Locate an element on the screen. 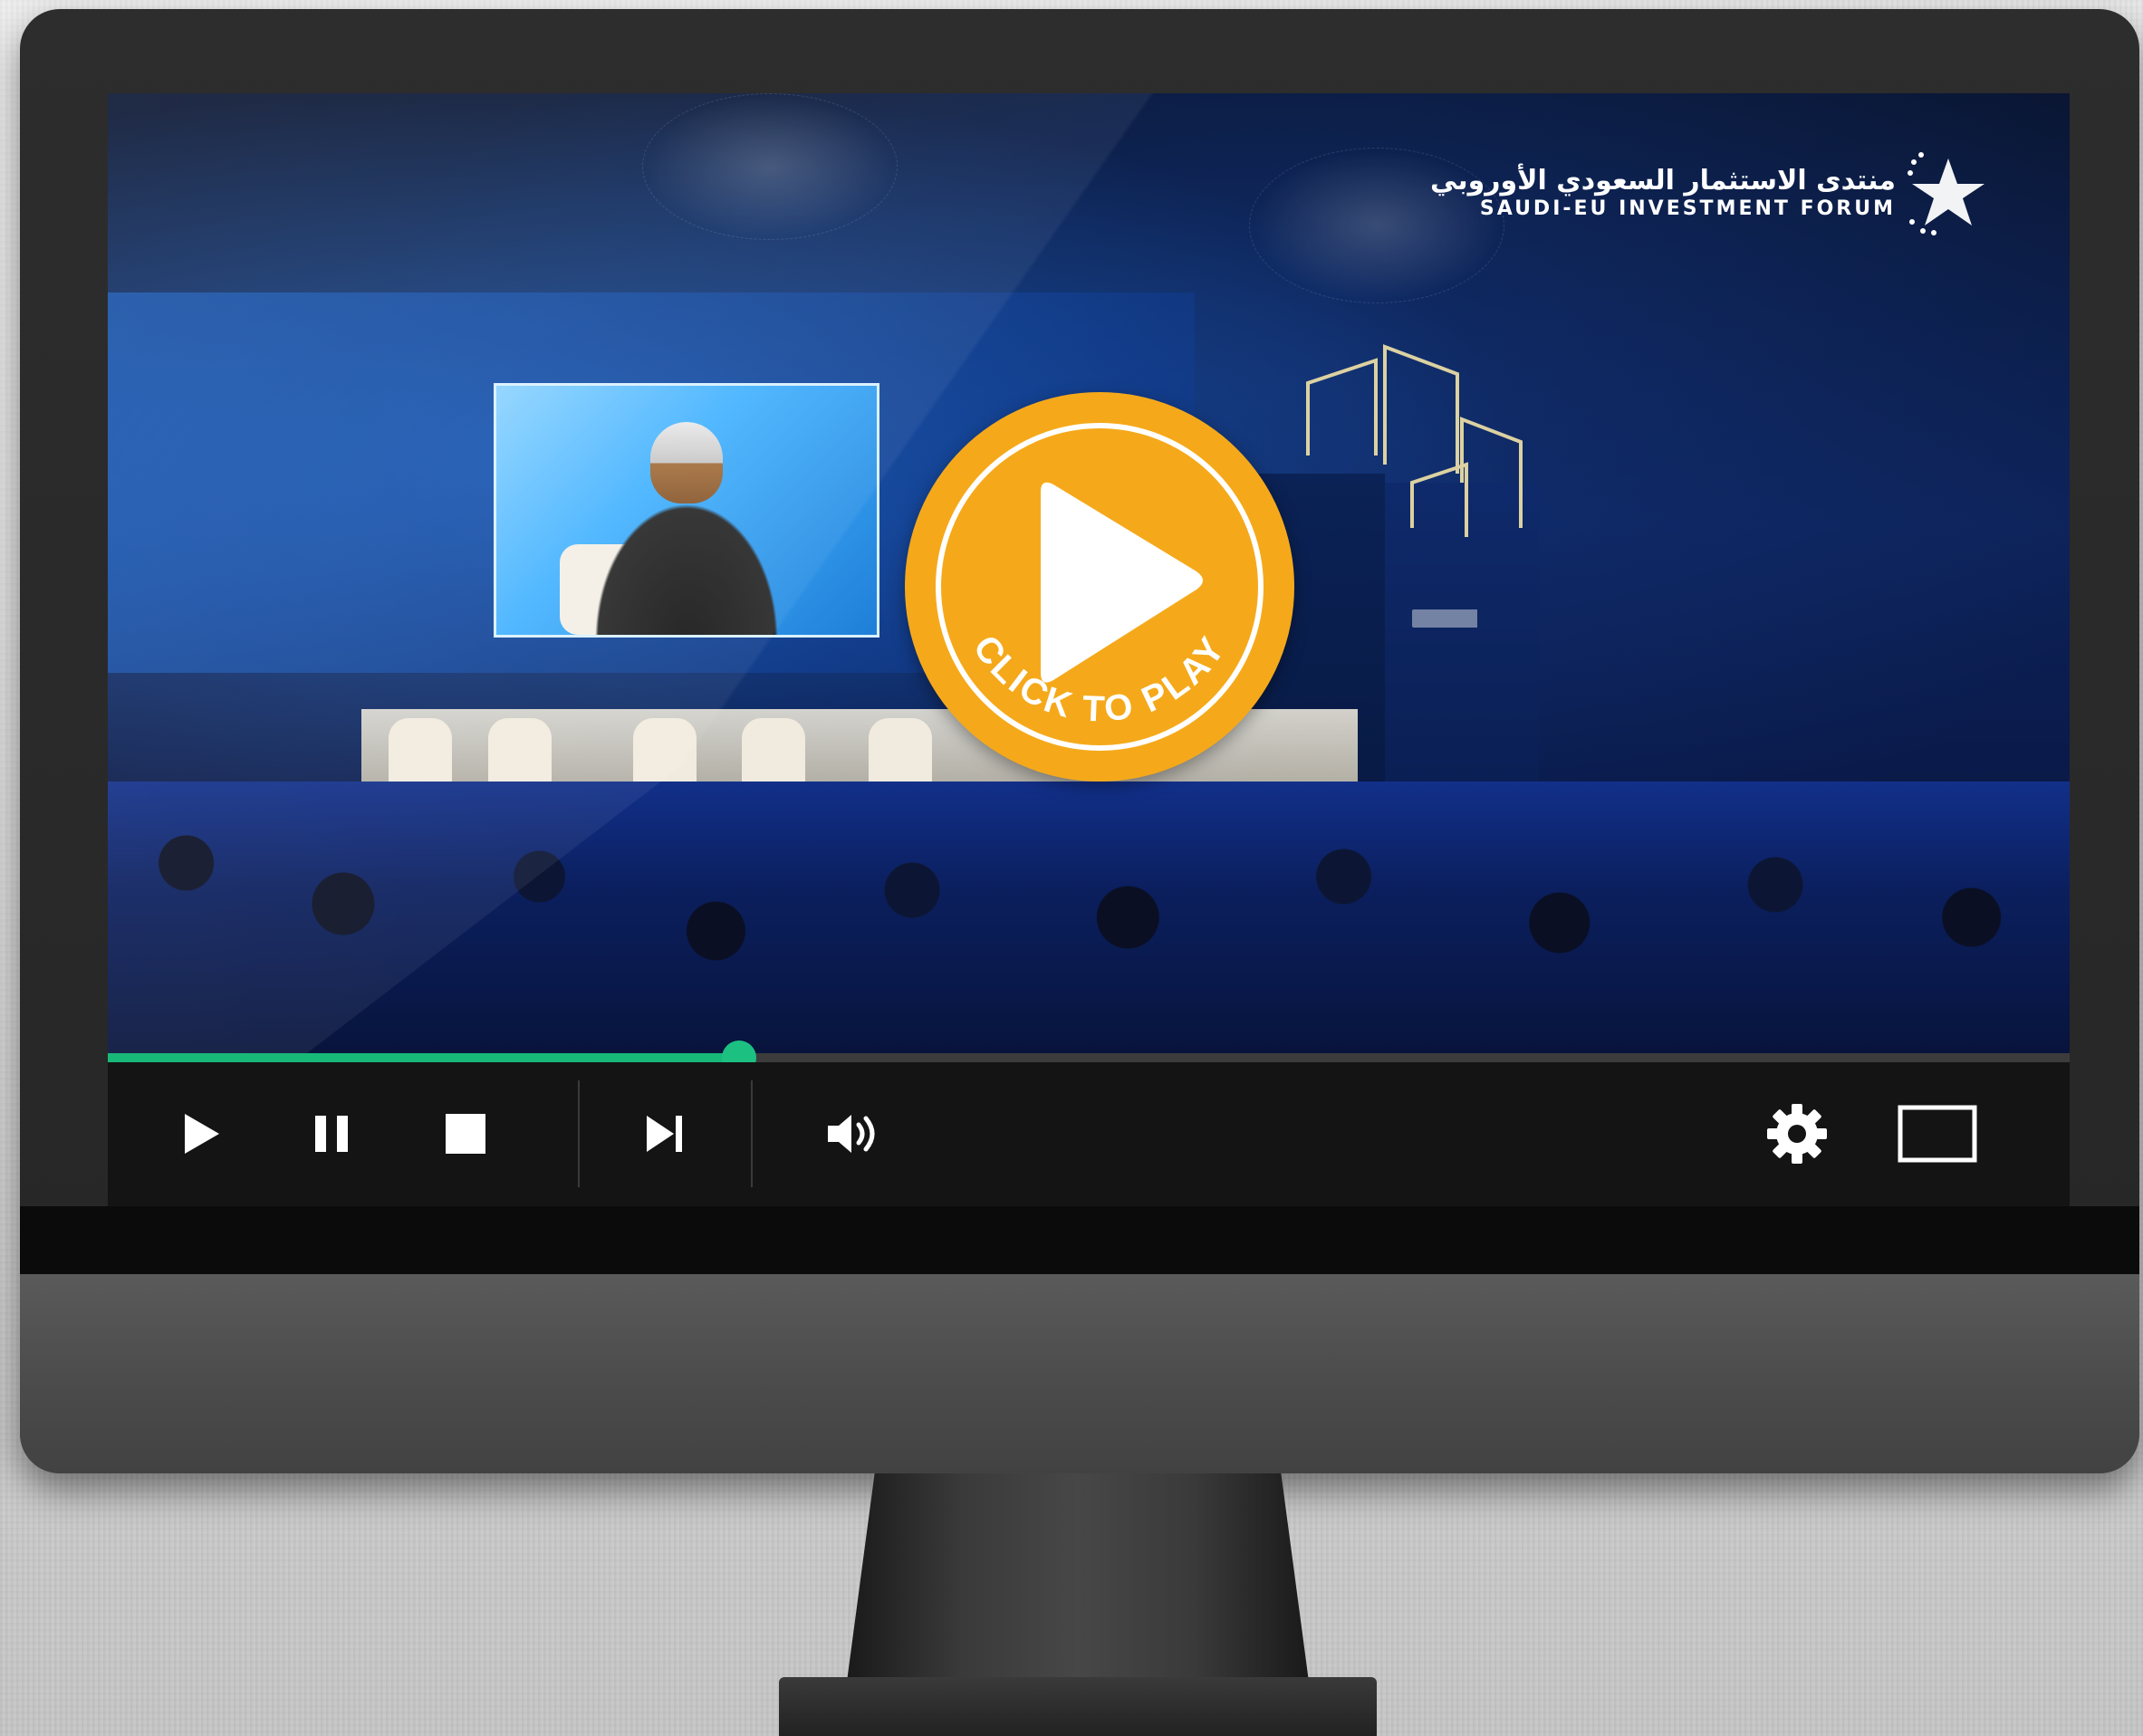 The height and width of the screenshot is (1736, 2143). stage-screen is located at coordinates (686, 510).